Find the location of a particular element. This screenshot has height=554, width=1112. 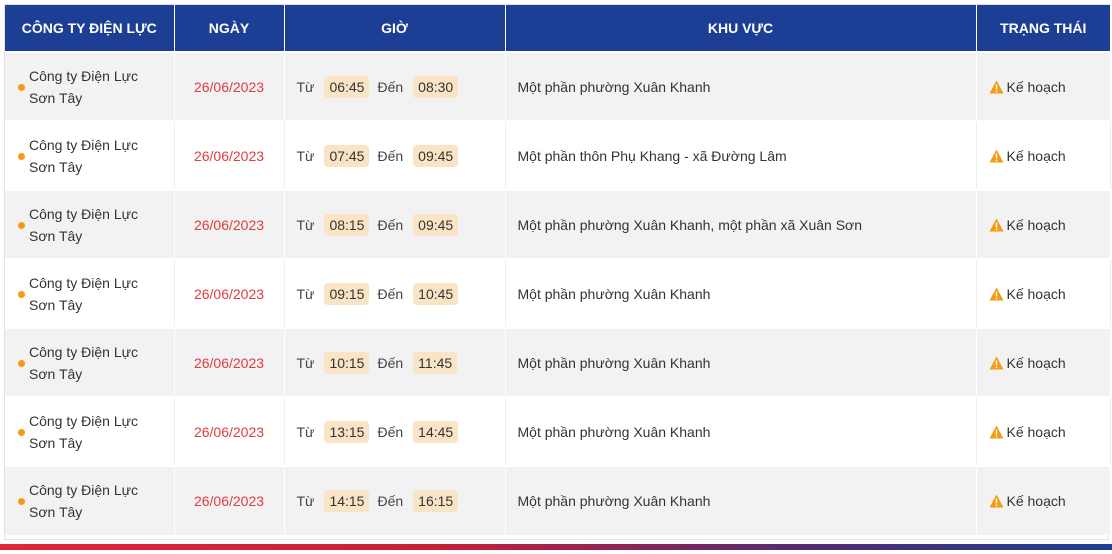

time-cell: Từ 14:15 Đến 16:15 is located at coordinates (395, 500).